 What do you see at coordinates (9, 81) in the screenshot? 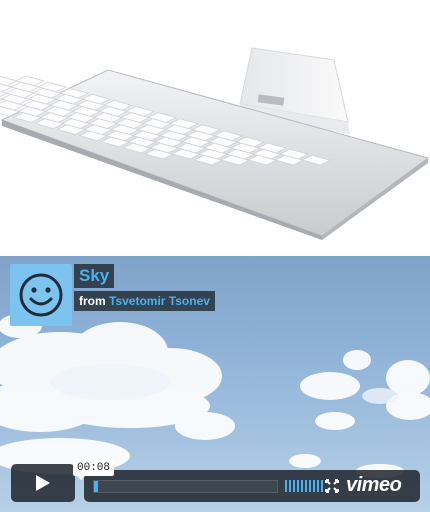
I see `keyboard-key` at bounding box center [9, 81].